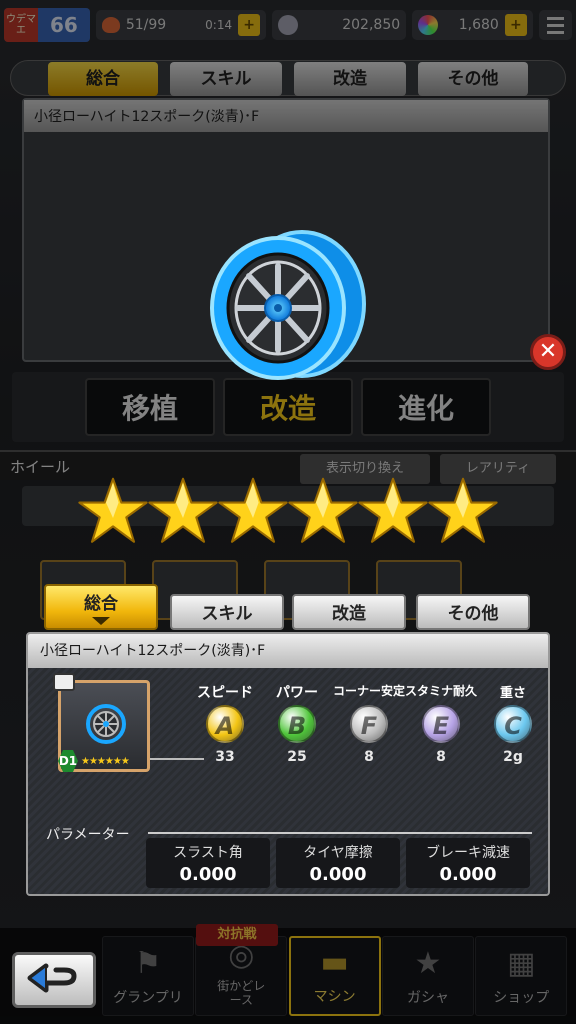 This screenshot has width=576, height=1024. Describe the element at coordinates (468, 853) in the screenshot. I see `param-label: ブレーキ減速` at that location.